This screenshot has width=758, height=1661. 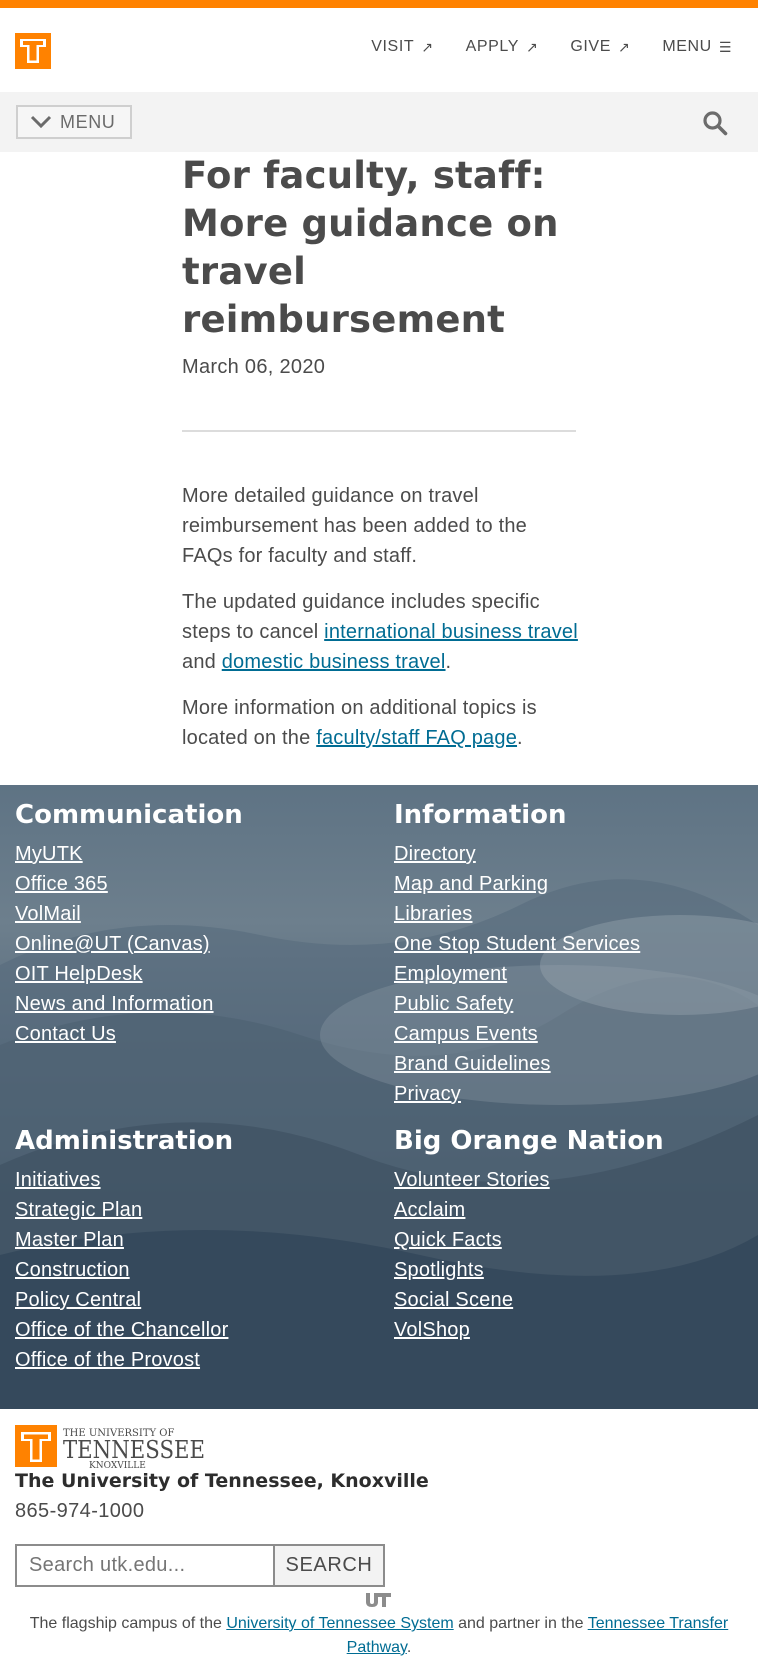 What do you see at coordinates (33, 51) in the screenshot?
I see `ut-logo-icon` at bounding box center [33, 51].